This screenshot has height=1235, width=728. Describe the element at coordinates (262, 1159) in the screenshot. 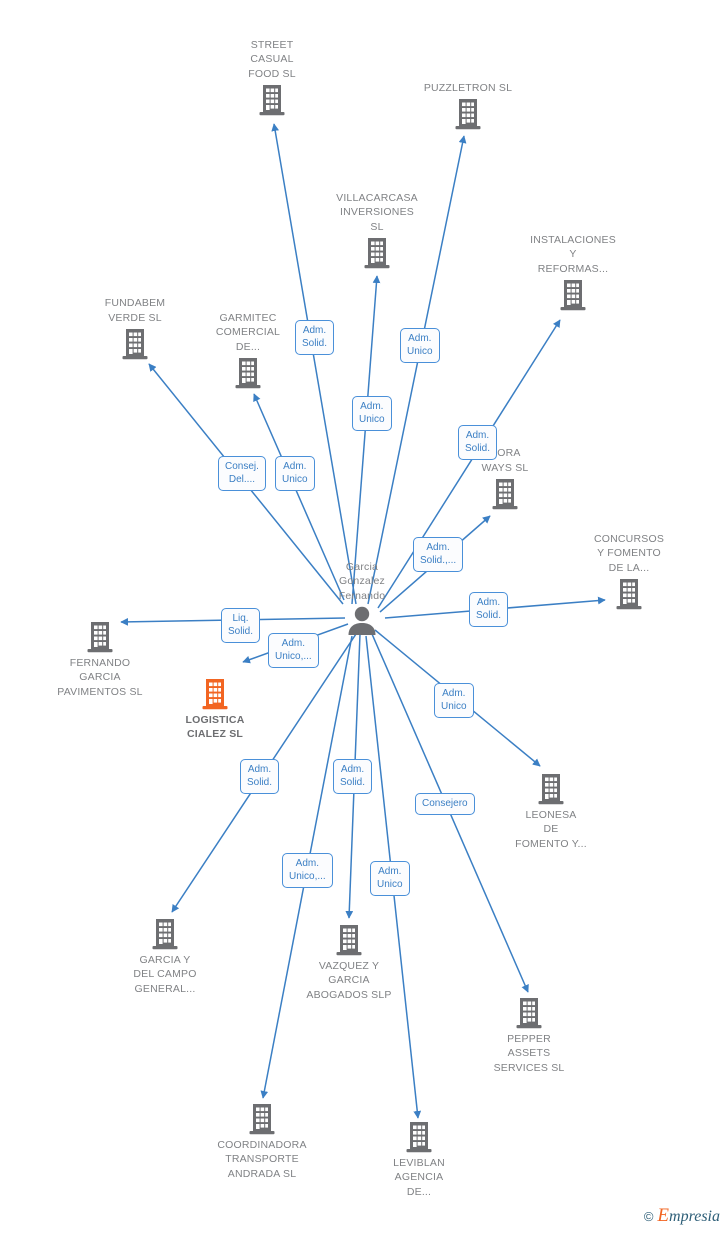

I see `node-label-coordinadora-transporte: COORDINADORA TRANSPORTE ANDRADA SL` at that location.